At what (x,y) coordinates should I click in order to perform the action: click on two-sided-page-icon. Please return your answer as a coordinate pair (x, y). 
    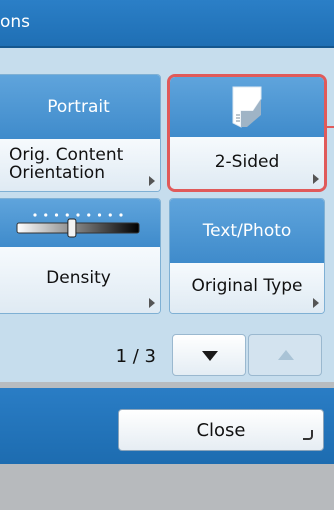
    Looking at the image, I should click on (247, 107).